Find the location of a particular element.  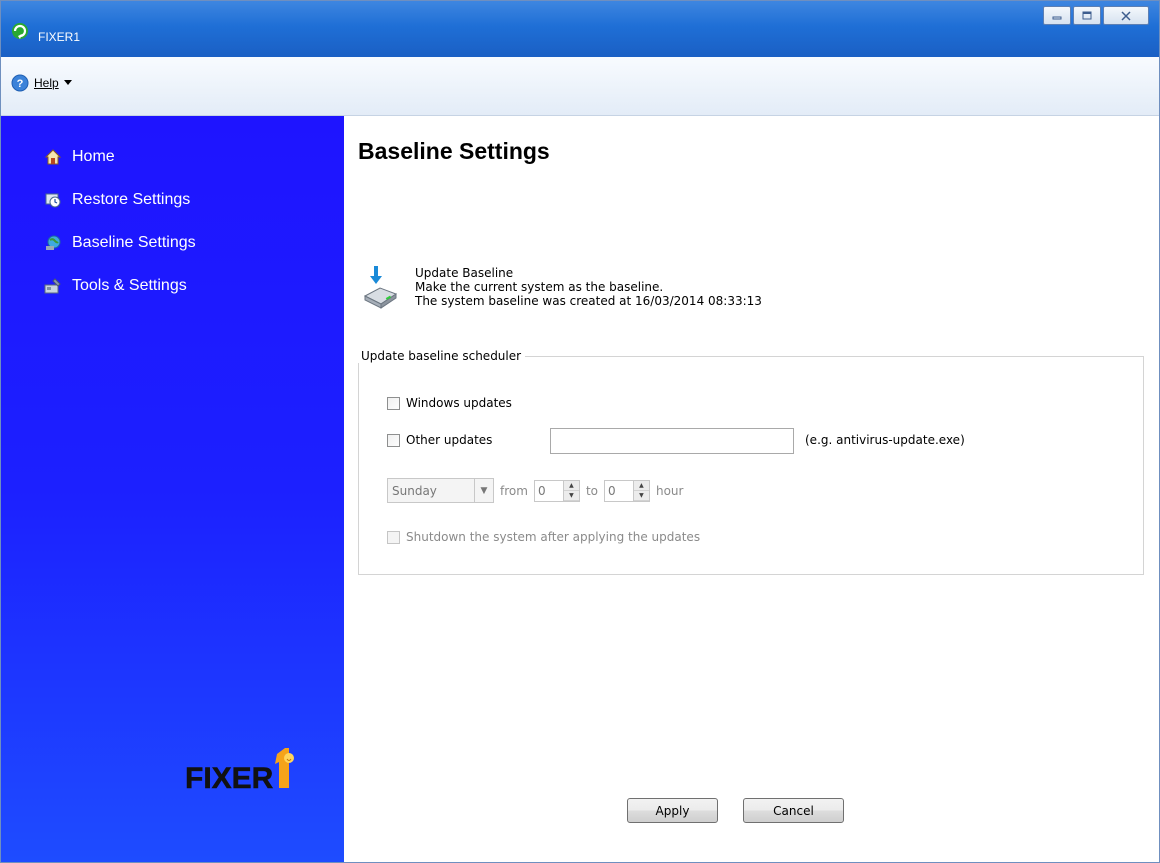

other-updates-hint: (e.g. antivirus-update.exe) is located at coordinates (885, 440).